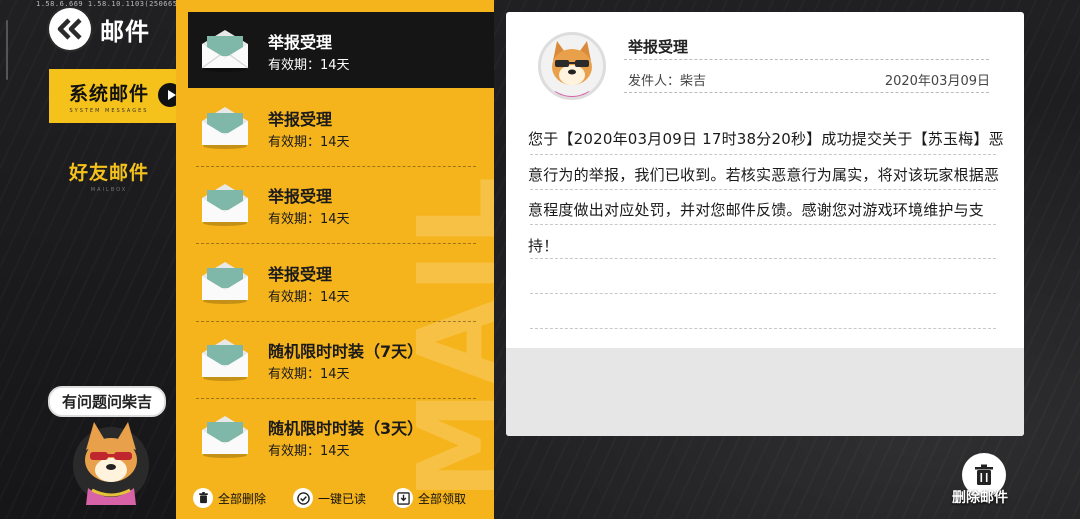 The height and width of the screenshot is (519, 1080). Describe the element at coordinates (765, 392) in the screenshot. I see `detail-footer` at that location.